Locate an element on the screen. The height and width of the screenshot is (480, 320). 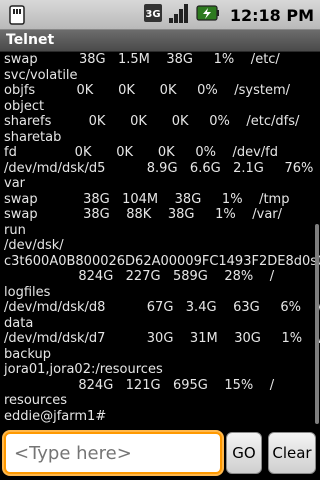
app-title-bar: Telnet is located at coordinates (160, 41).